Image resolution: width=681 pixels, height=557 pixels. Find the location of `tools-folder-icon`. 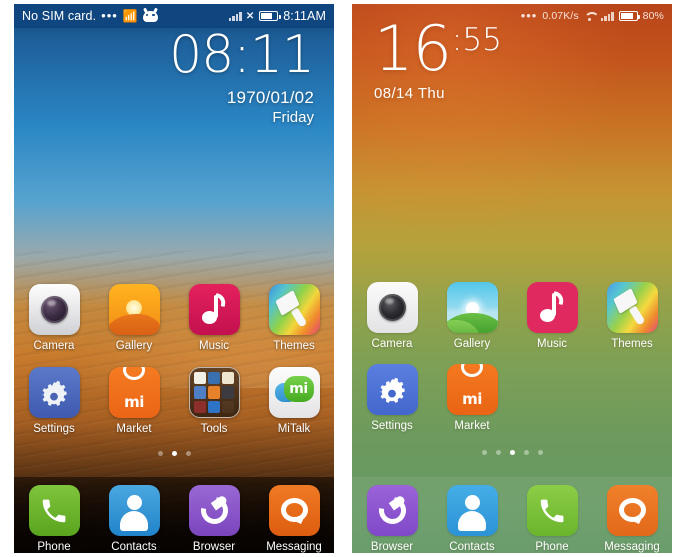

tools-folder-icon is located at coordinates (214, 392).